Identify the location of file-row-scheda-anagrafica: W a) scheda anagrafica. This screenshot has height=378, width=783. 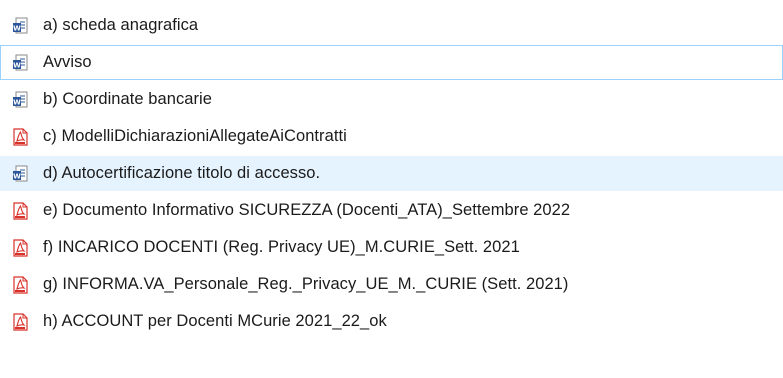
(391, 25).